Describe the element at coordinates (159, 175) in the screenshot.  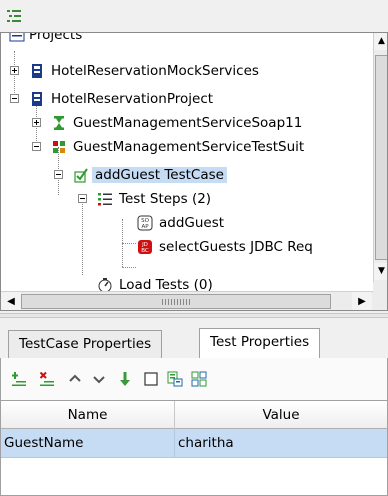
I see `tree-node-label: addGuest TestCase` at that location.